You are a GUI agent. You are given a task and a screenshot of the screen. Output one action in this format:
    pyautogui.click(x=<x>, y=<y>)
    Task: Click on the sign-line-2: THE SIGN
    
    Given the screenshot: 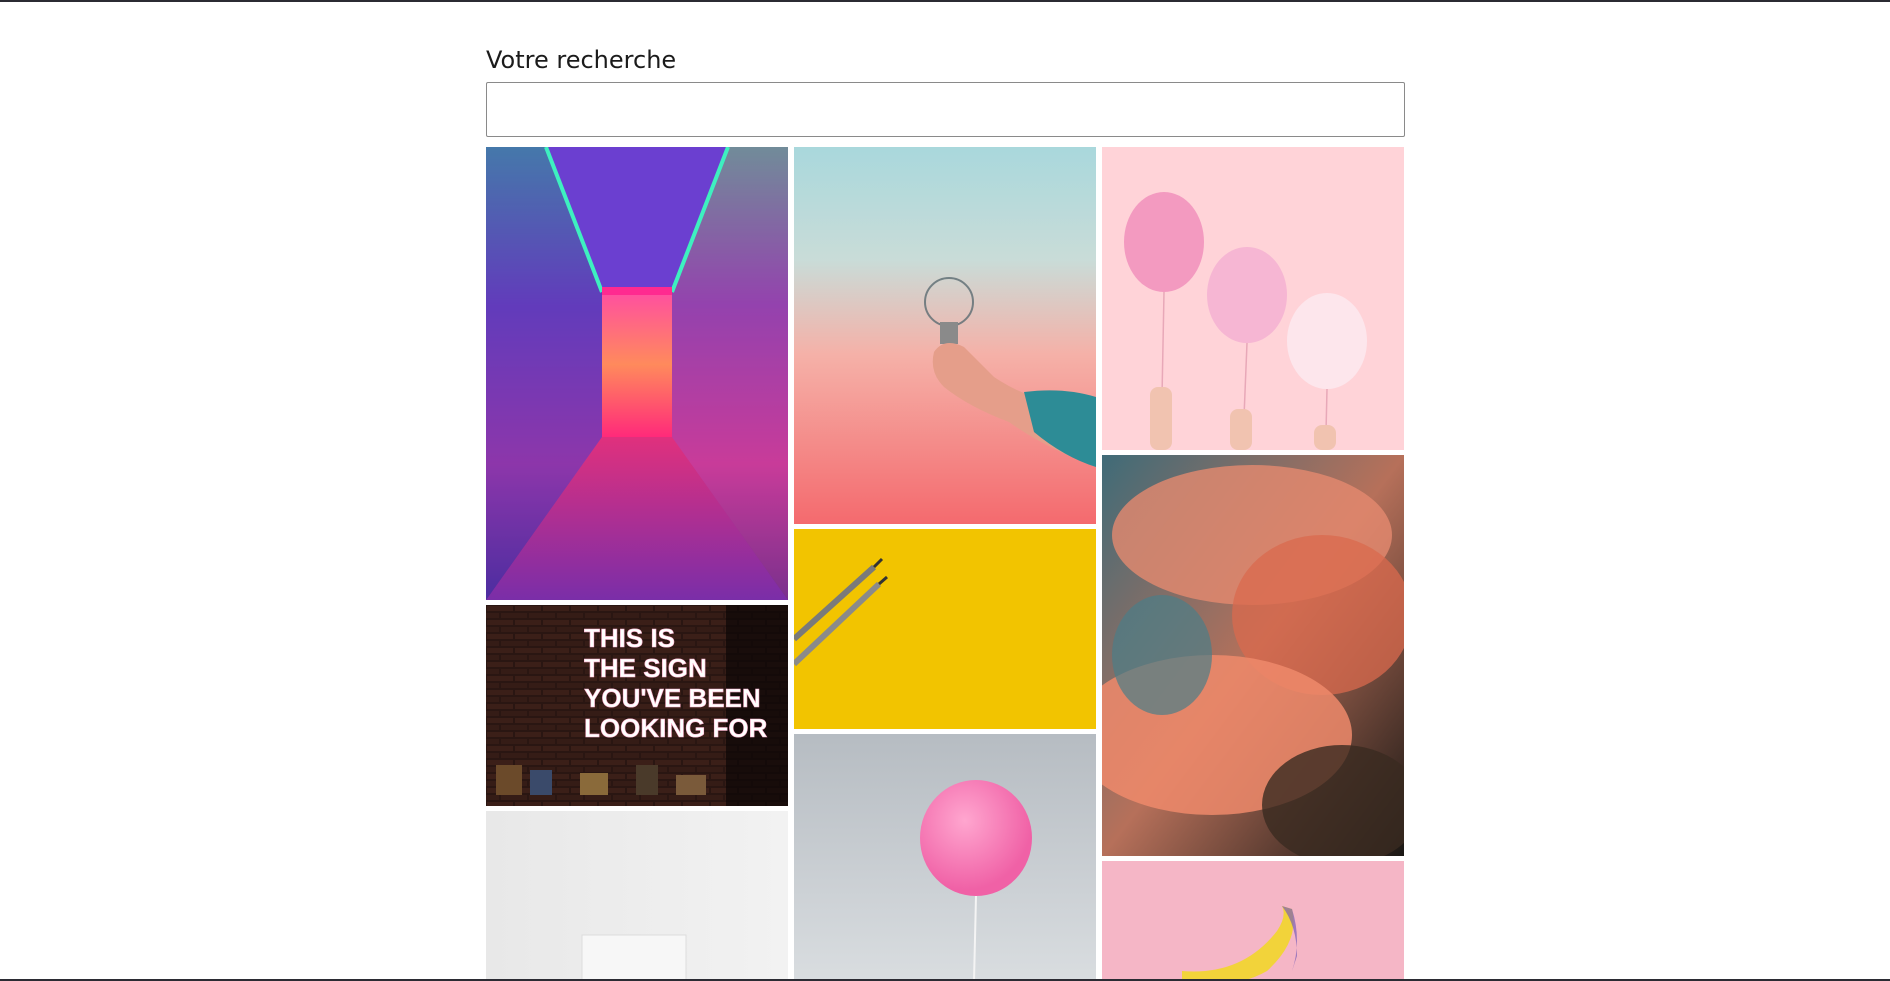 What is the action you would take?
    pyautogui.click(x=645, y=668)
    